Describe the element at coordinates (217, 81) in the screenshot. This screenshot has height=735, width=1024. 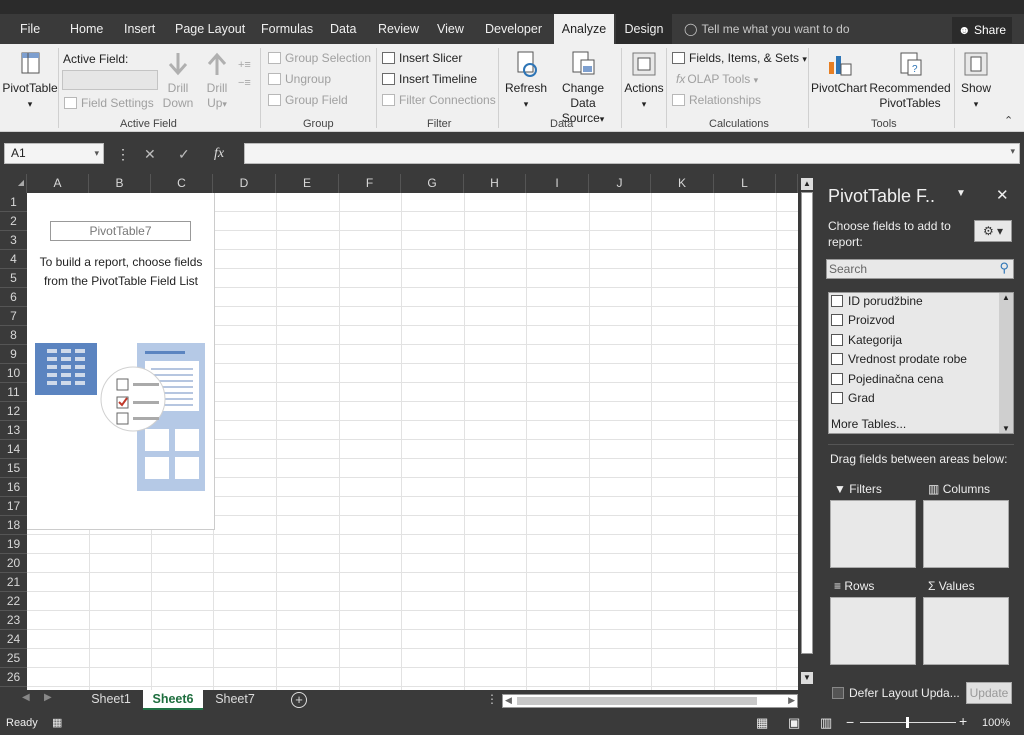
I see `drill-up-button: Drill Up▾` at that location.